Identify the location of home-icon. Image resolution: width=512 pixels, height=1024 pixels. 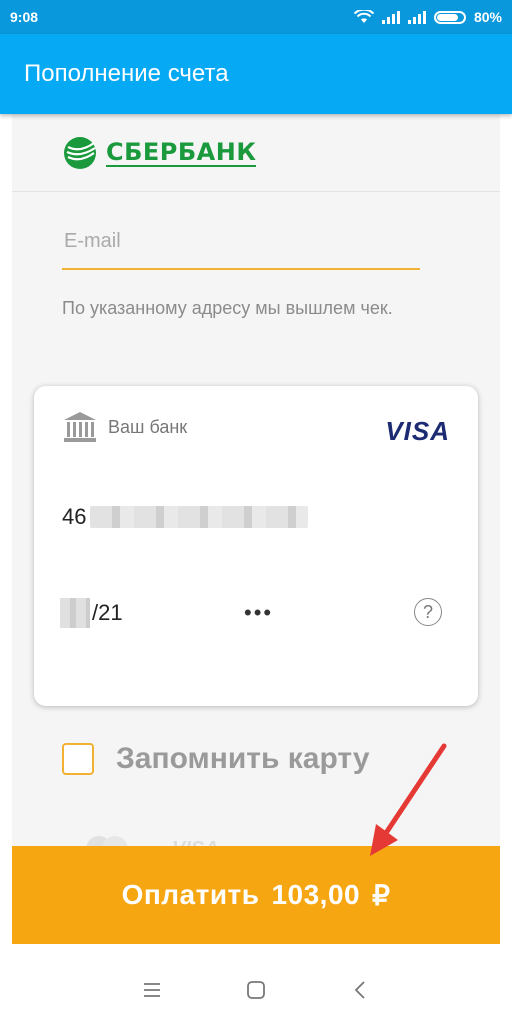
(256, 990).